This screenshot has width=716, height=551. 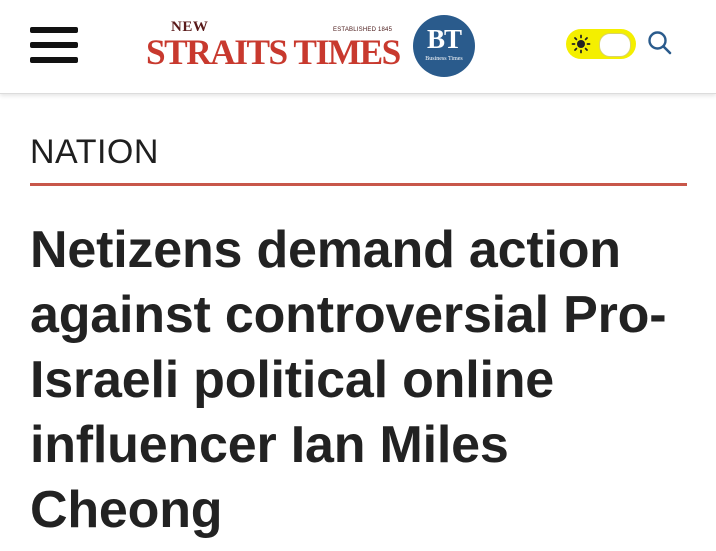 I want to click on search-icon, so click(x=660, y=43).